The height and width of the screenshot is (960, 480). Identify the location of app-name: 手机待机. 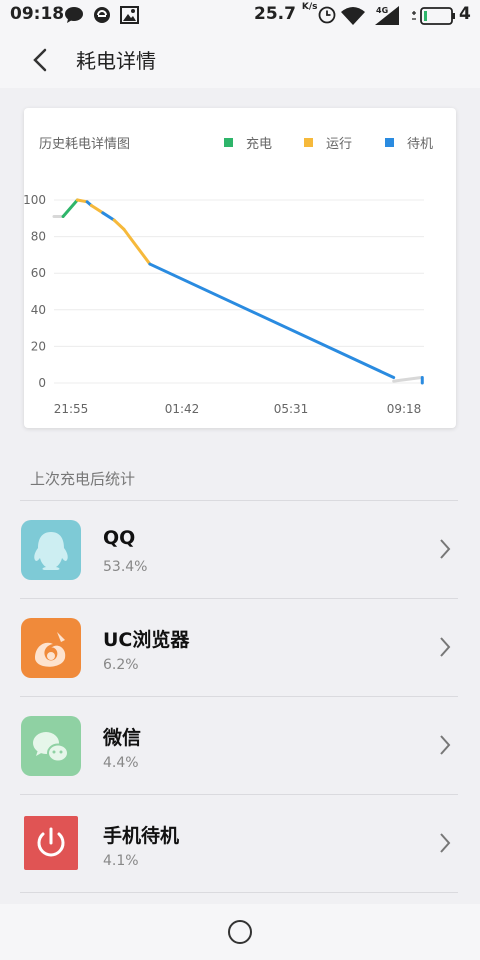
(141, 836).